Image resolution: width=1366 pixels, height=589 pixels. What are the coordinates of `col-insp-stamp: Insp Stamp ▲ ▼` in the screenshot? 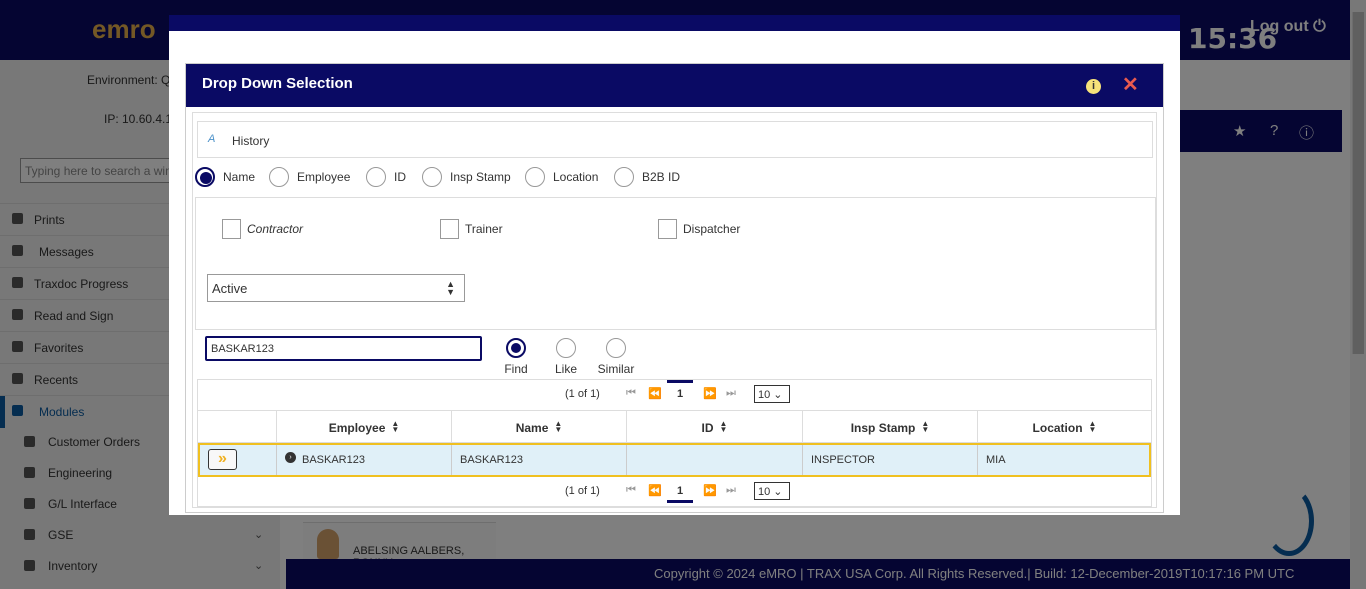 It's located at (889, 427).